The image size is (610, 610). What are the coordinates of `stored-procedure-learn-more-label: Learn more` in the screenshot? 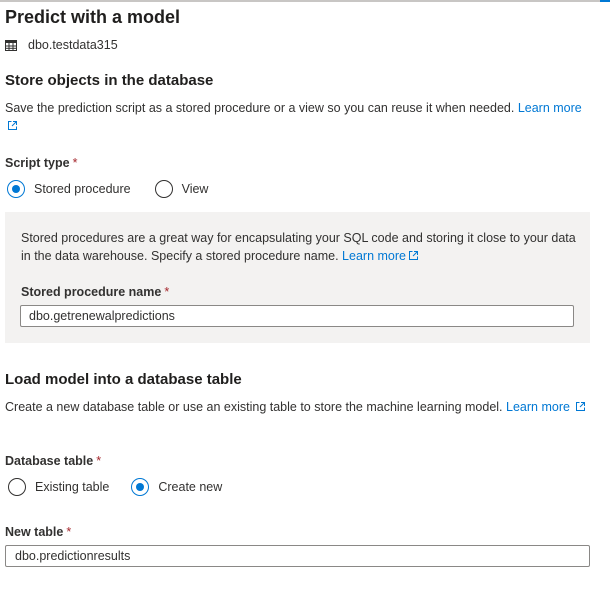 It's located at (374, 256).